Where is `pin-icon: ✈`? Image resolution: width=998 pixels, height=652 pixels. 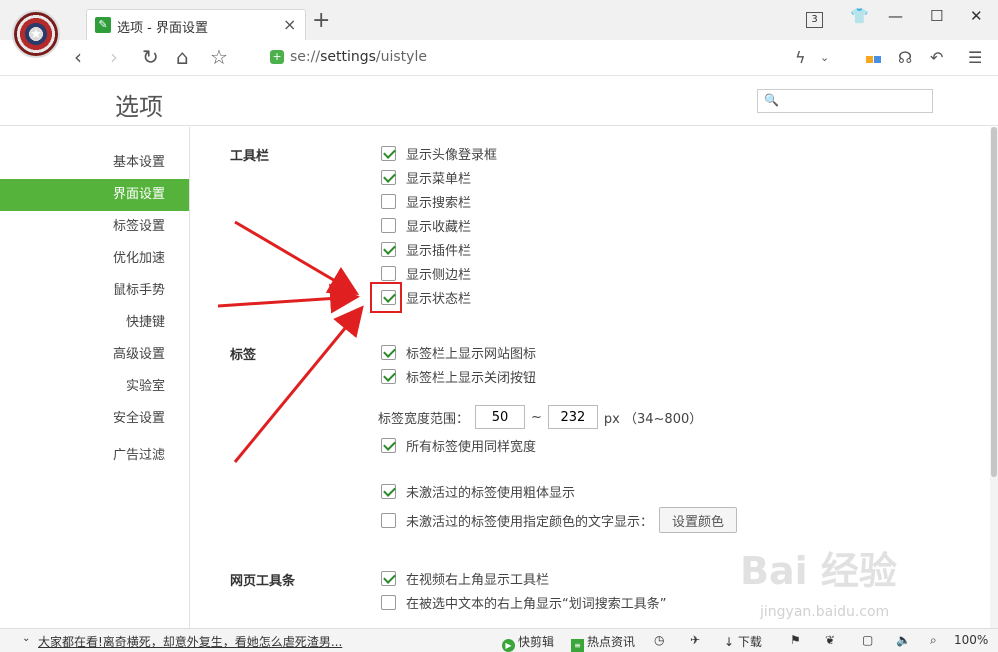 pin-icon: ✈ is located at coordinates (695, 640).